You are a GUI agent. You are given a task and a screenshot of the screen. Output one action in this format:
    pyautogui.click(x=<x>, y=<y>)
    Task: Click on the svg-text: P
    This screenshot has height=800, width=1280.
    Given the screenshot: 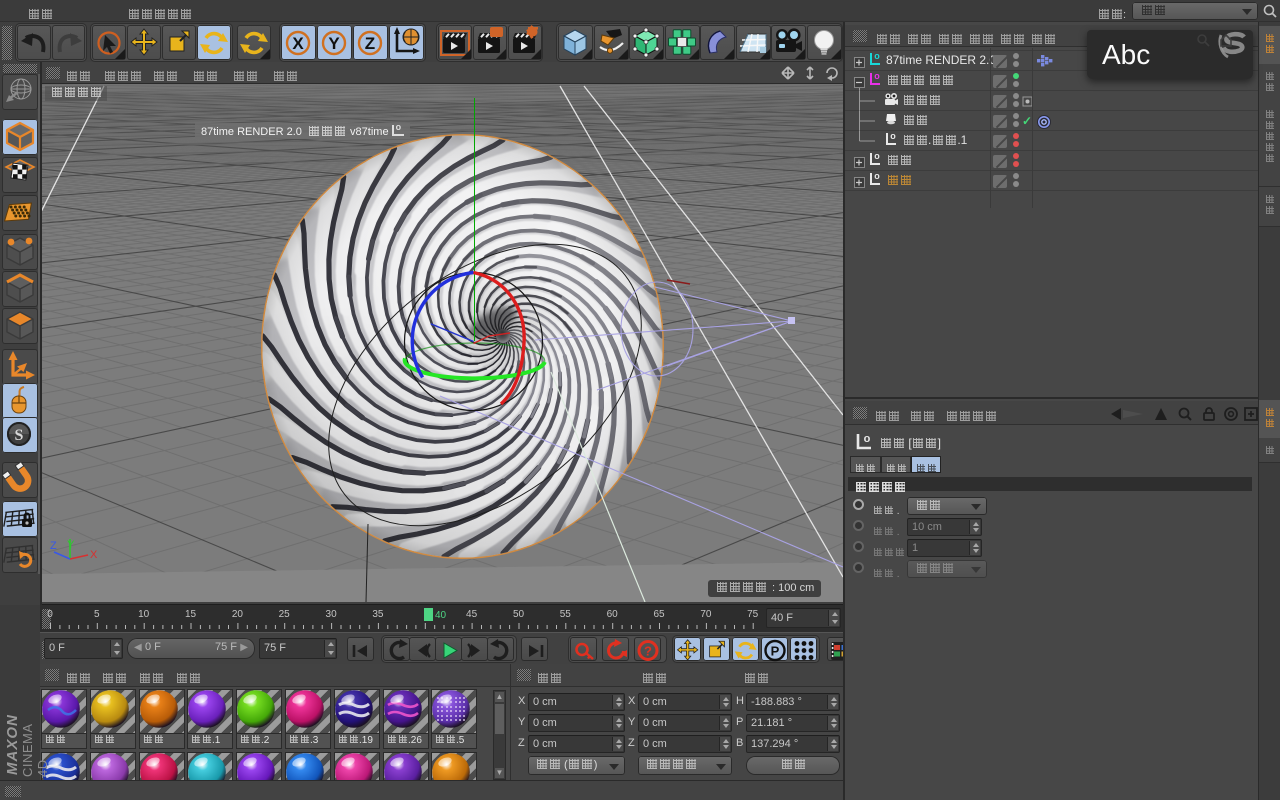 What is the action you would take?
    pyautogui.click(x=775, y=651)
    